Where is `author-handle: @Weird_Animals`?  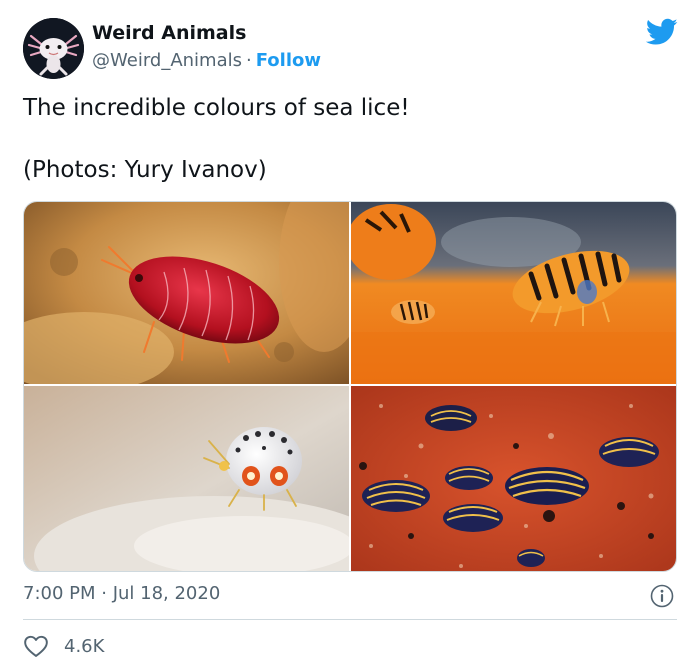 author-handle: @Weird_Animals is located at coordinates (167, 60).